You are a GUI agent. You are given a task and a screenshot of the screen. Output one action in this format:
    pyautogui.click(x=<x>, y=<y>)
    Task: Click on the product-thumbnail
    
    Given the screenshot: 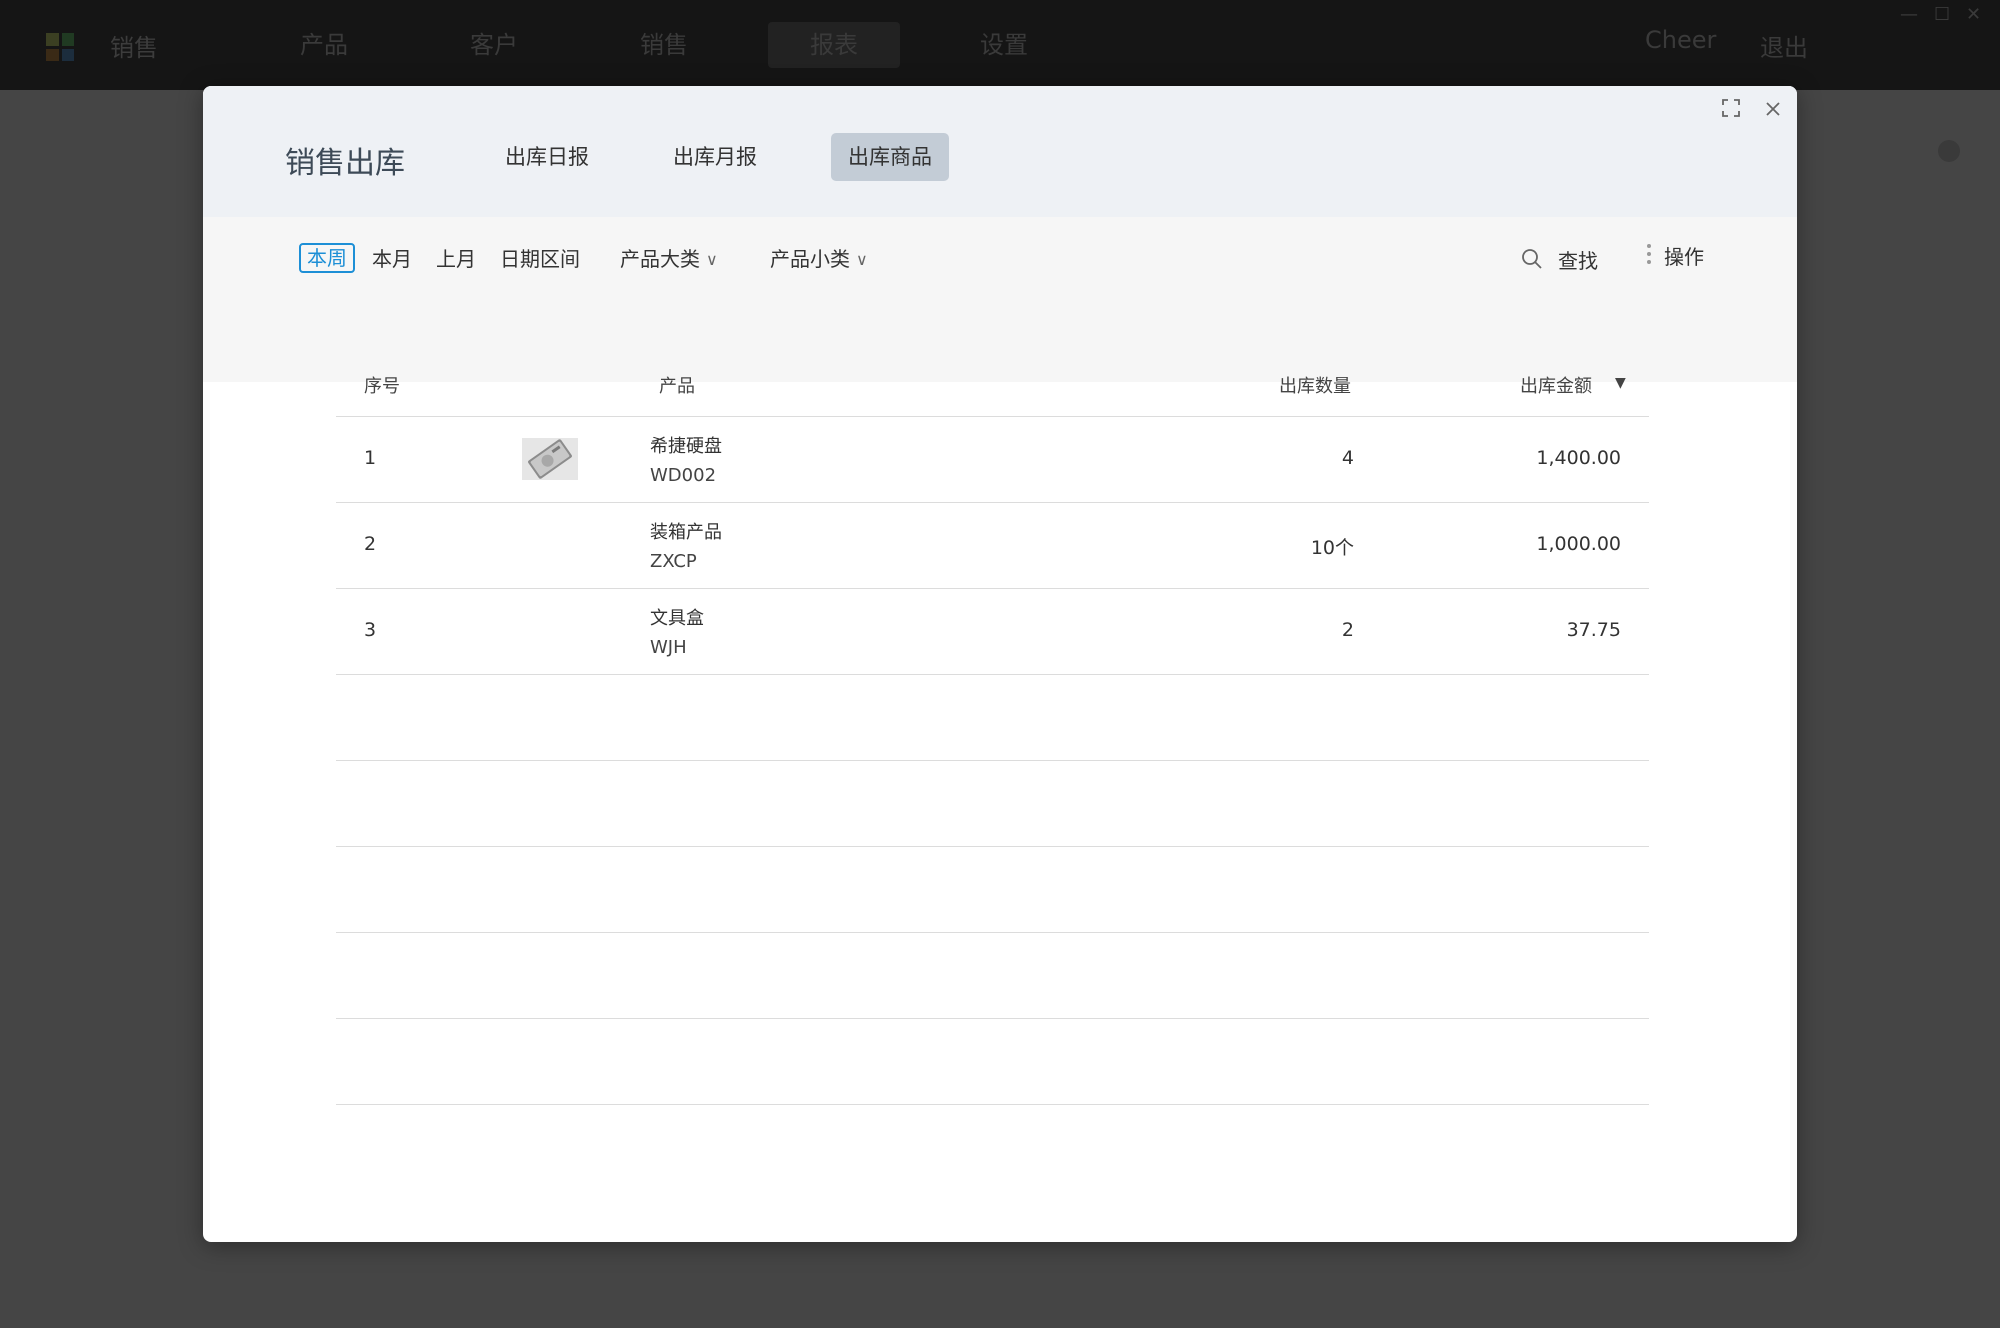 What is the action you would take?
    pyautogui.click(x=550, y=459)
    